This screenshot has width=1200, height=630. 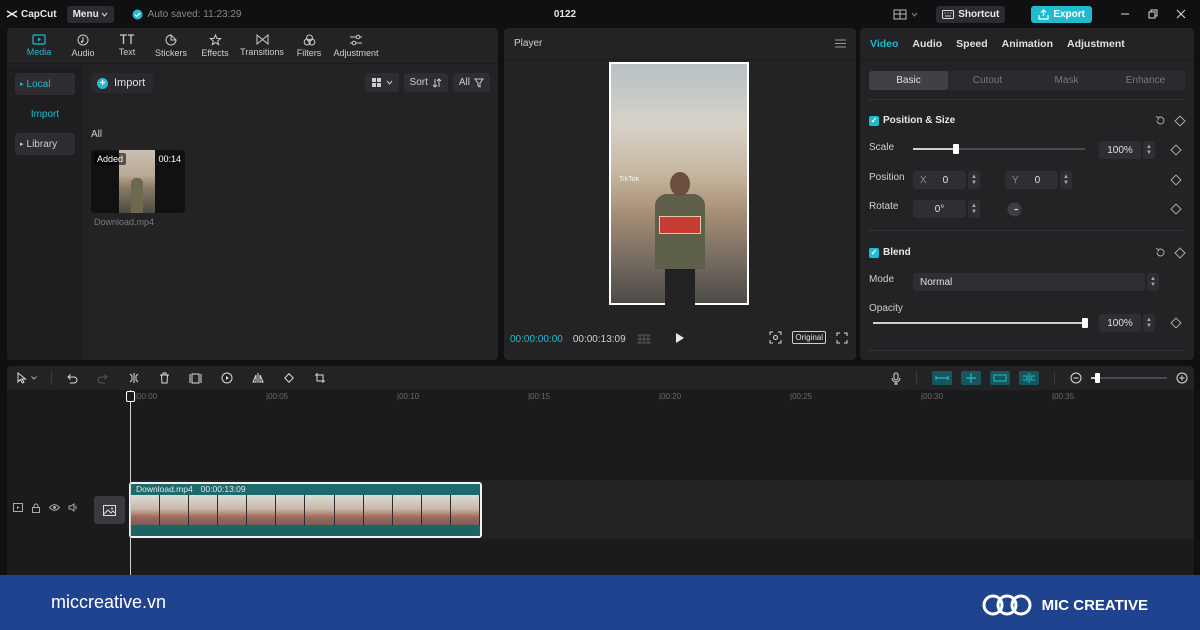 I want to click on zoom-in-icon, so click(x=1182, y=378).